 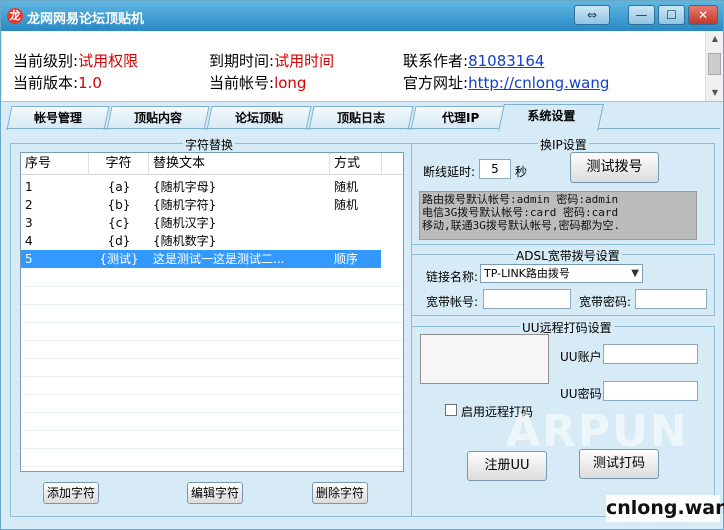 What do you see at coordinates (671, 299) in the screenshot?
I see `adsl-password-input` at bounding box center [671, 299].